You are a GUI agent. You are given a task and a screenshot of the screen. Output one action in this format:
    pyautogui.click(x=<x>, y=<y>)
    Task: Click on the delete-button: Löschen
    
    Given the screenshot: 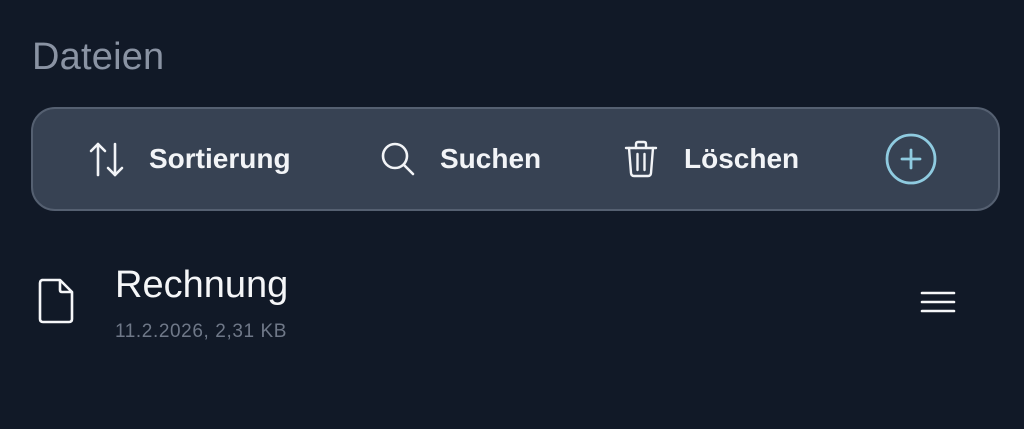 What is the action you would take?
    pyautogui.click(x=711, y=159)
    